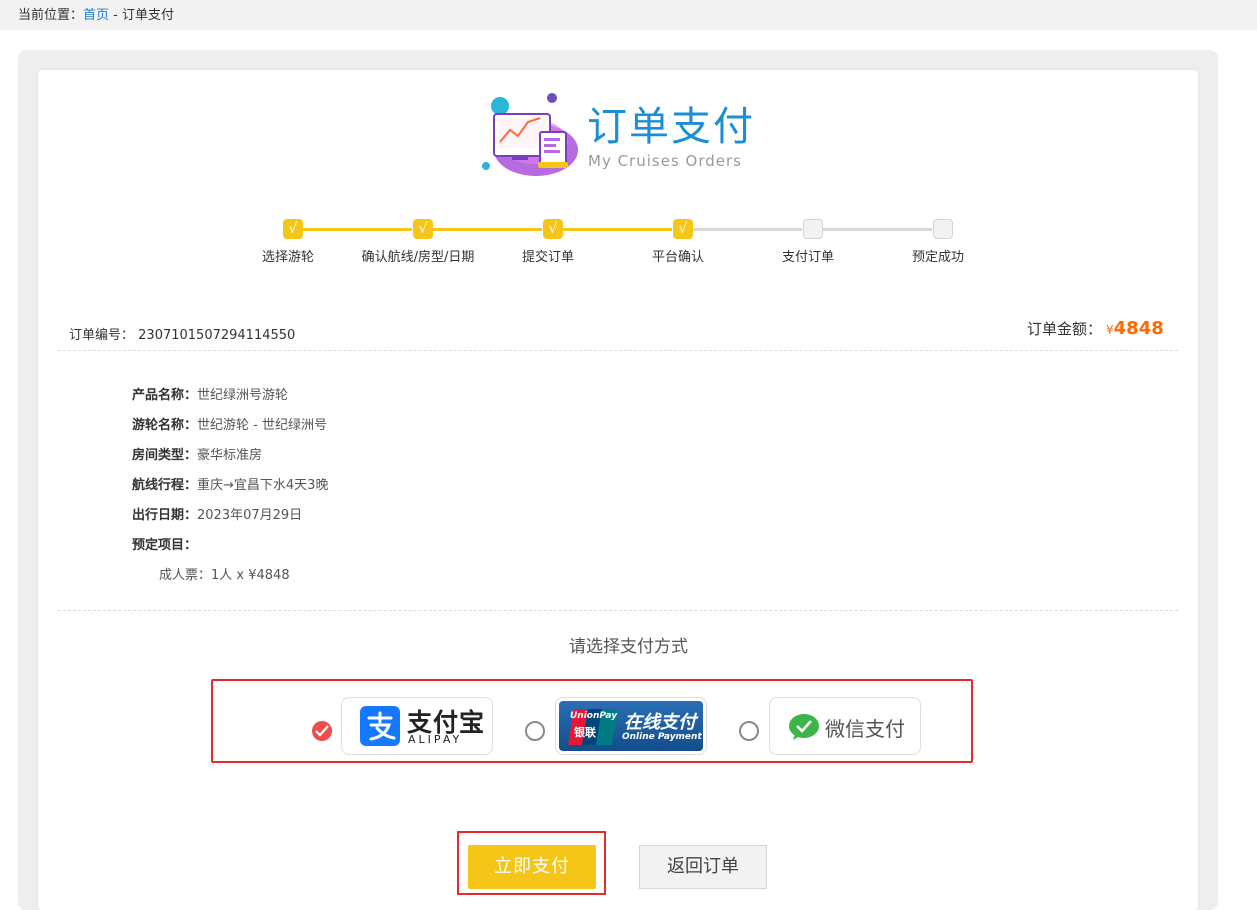 Image resolution: width=1257 pixels, height=910 pixels. I want to click on detail-row-ship: 游轮名称：世纪游轮 - 世纪绿洲号, so click(229, 423).